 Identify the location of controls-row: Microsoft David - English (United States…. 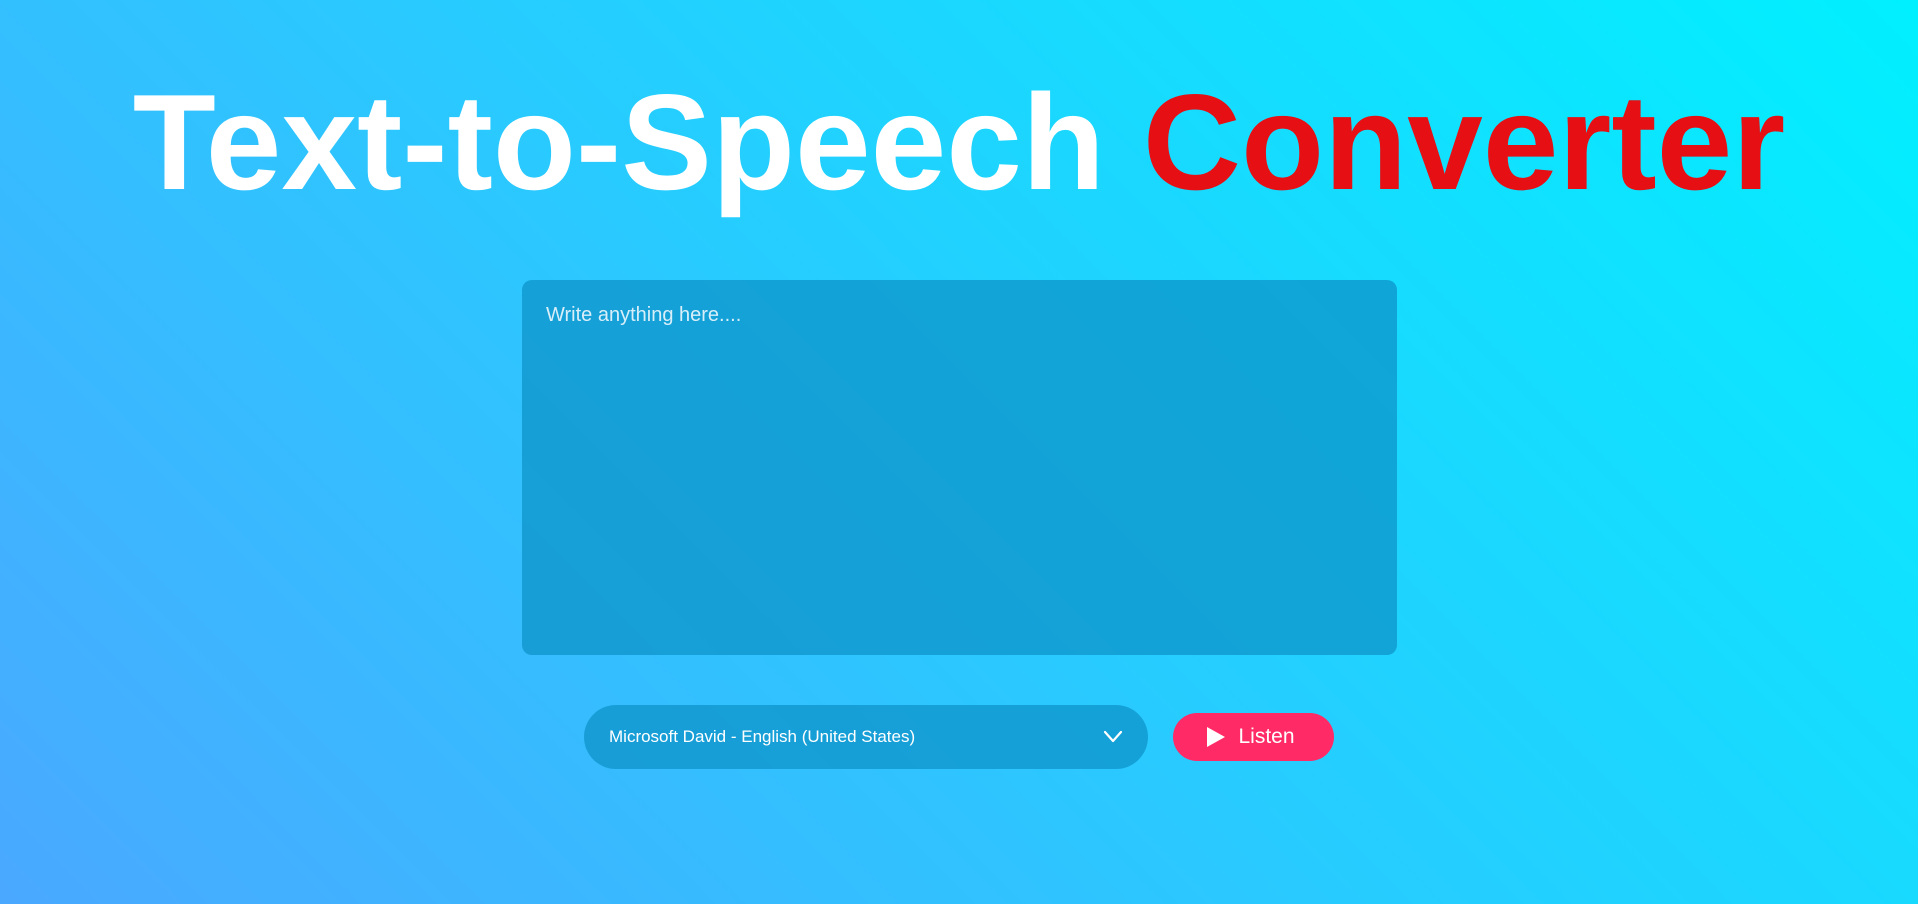
(959, 737).